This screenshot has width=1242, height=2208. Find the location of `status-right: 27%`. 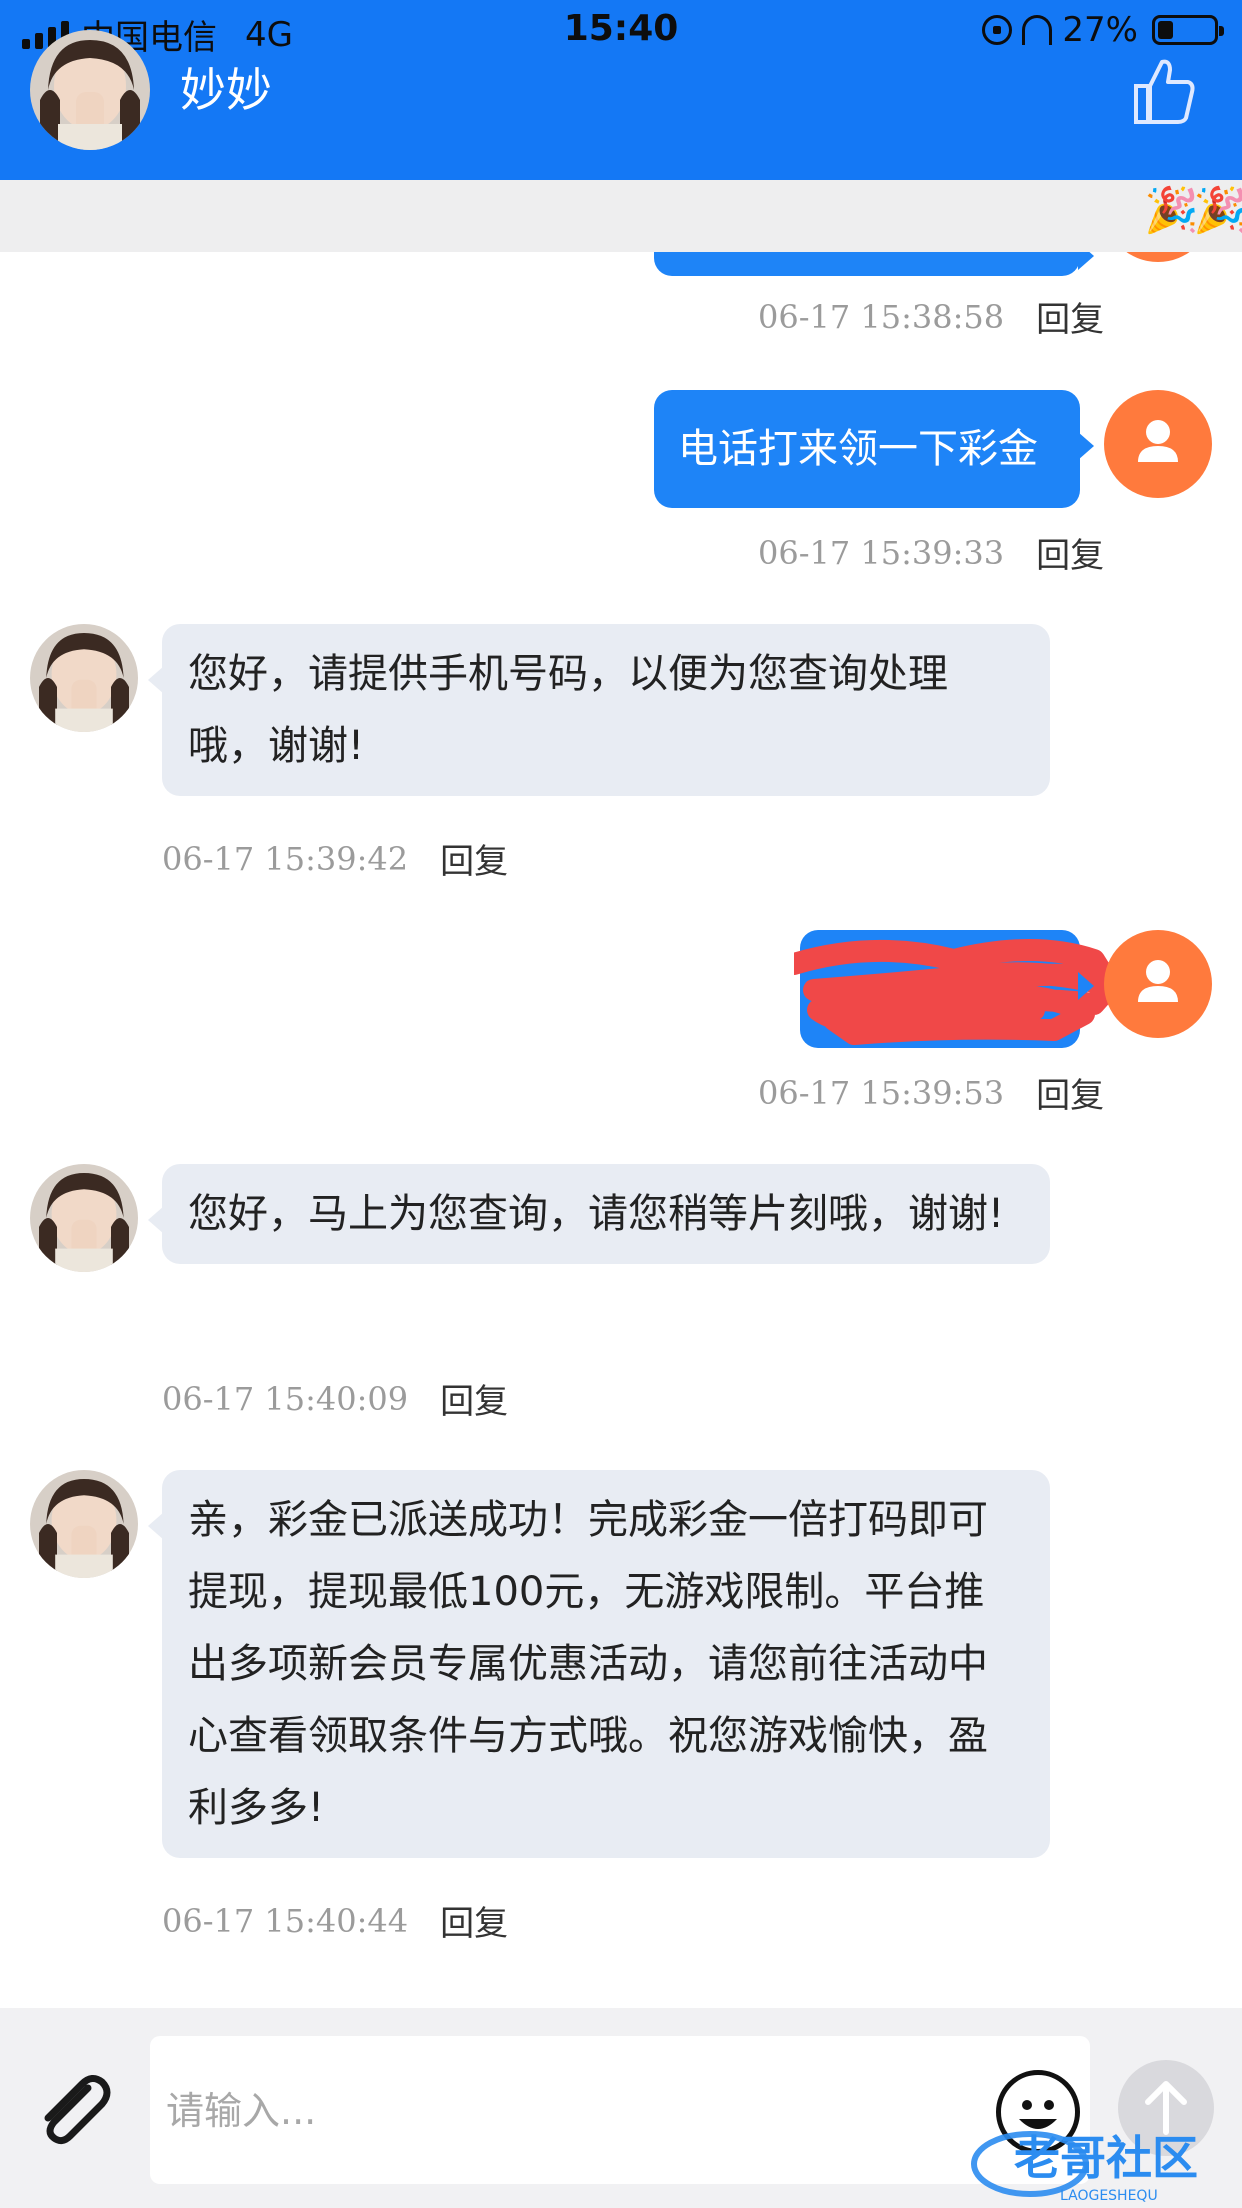

status-right: 27% is located at coordinates (1103, 30).